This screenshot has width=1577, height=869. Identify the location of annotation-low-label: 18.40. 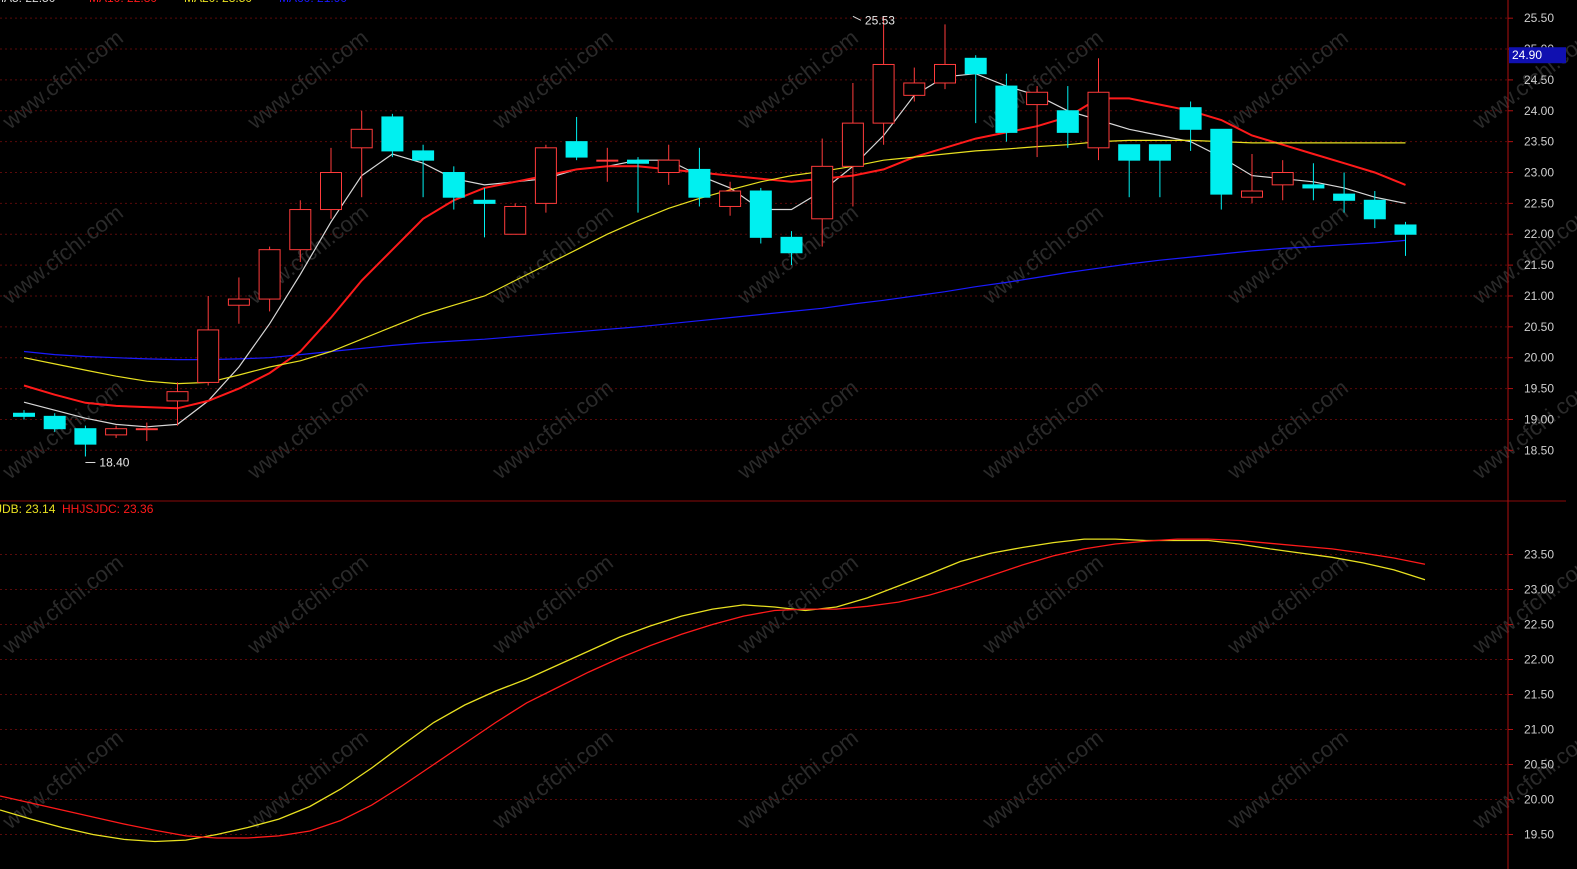
(114, 462).